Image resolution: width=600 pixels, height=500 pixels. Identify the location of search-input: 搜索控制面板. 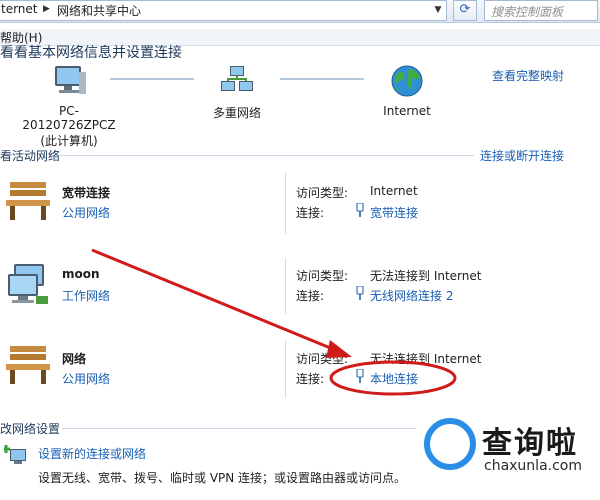
(541, 10).